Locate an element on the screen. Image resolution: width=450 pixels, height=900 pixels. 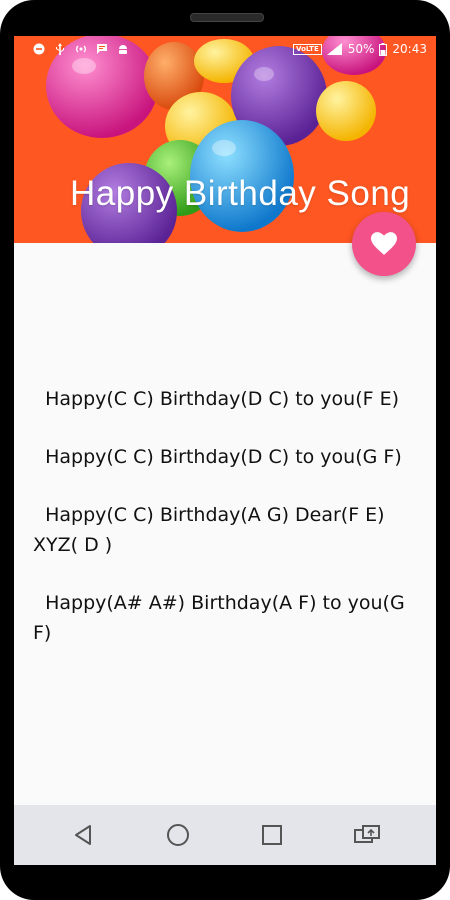
recents-button is located at coordinates (272, 835).